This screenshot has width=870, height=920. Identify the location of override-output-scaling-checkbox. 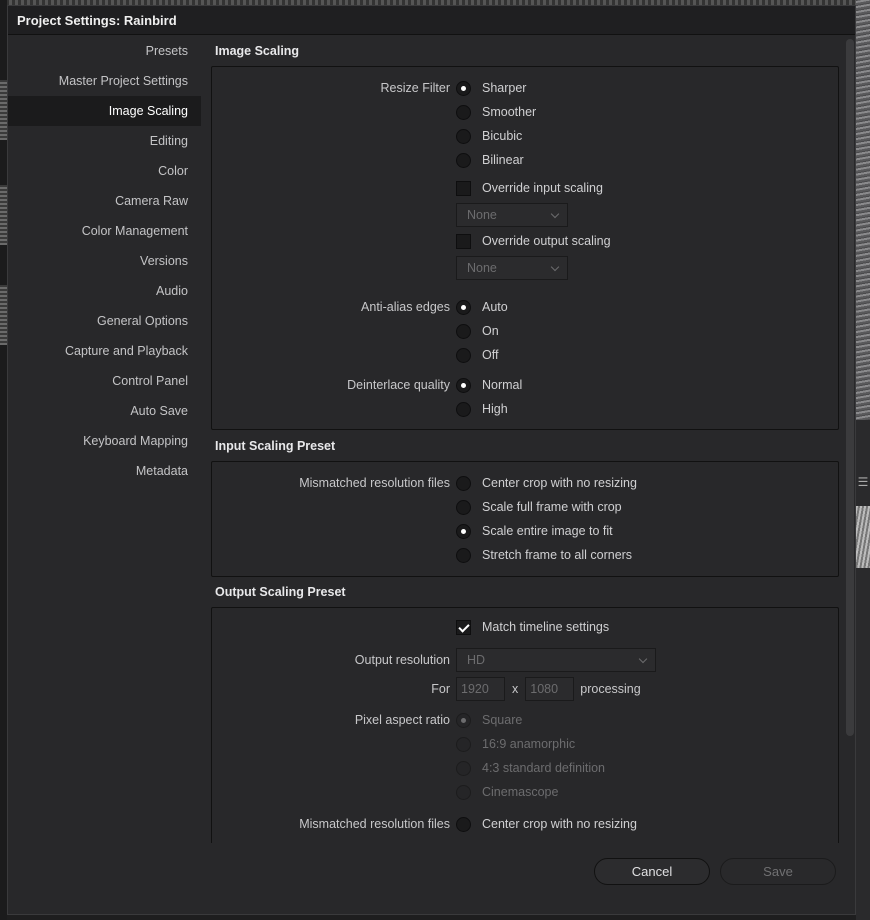
(463, 241).